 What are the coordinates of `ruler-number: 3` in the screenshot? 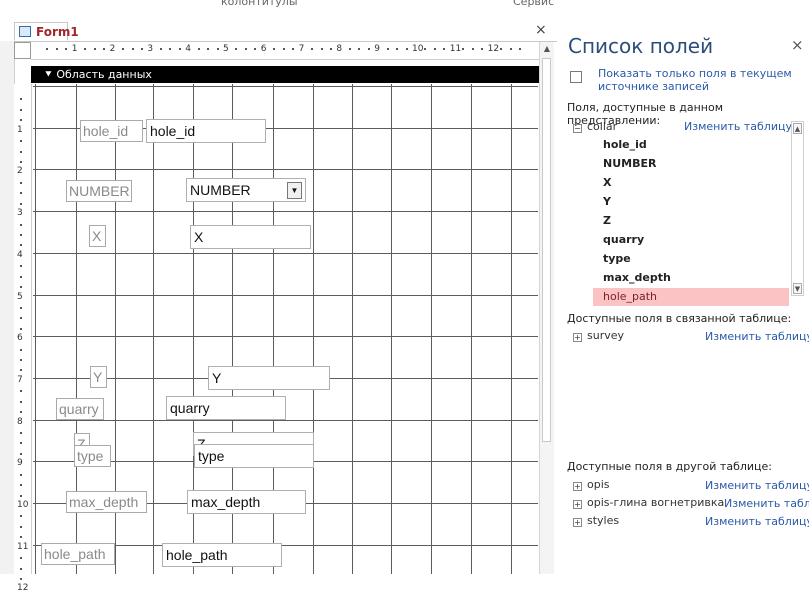 It's located at (20, 213).